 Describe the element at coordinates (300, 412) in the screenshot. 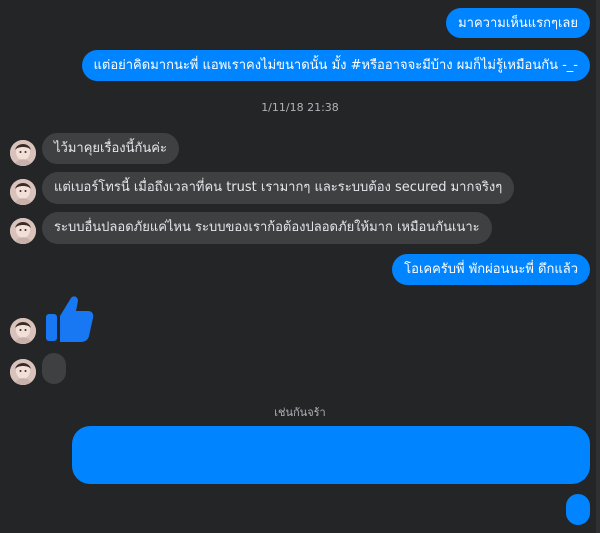

I see `timestamp: เช่นกันจร้า` at that location.